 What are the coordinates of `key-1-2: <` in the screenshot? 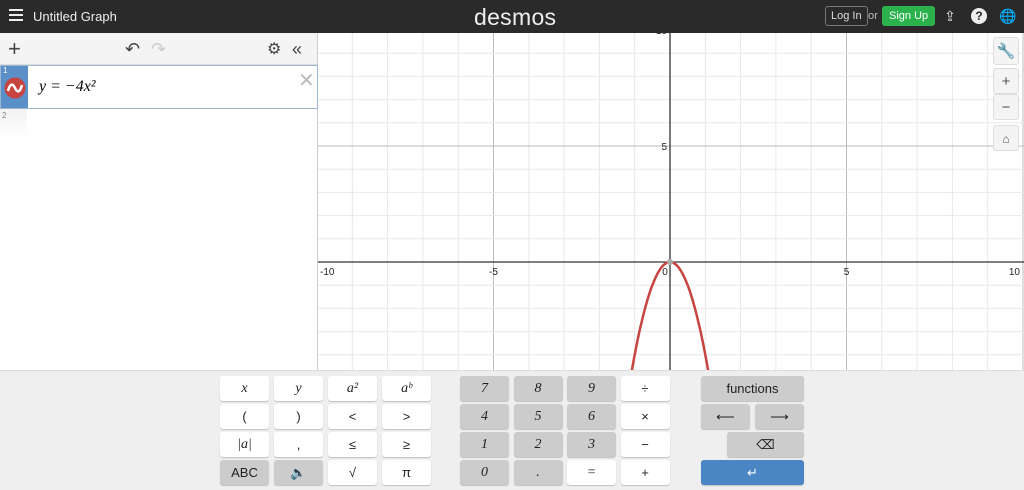 It's located at (352, 416).